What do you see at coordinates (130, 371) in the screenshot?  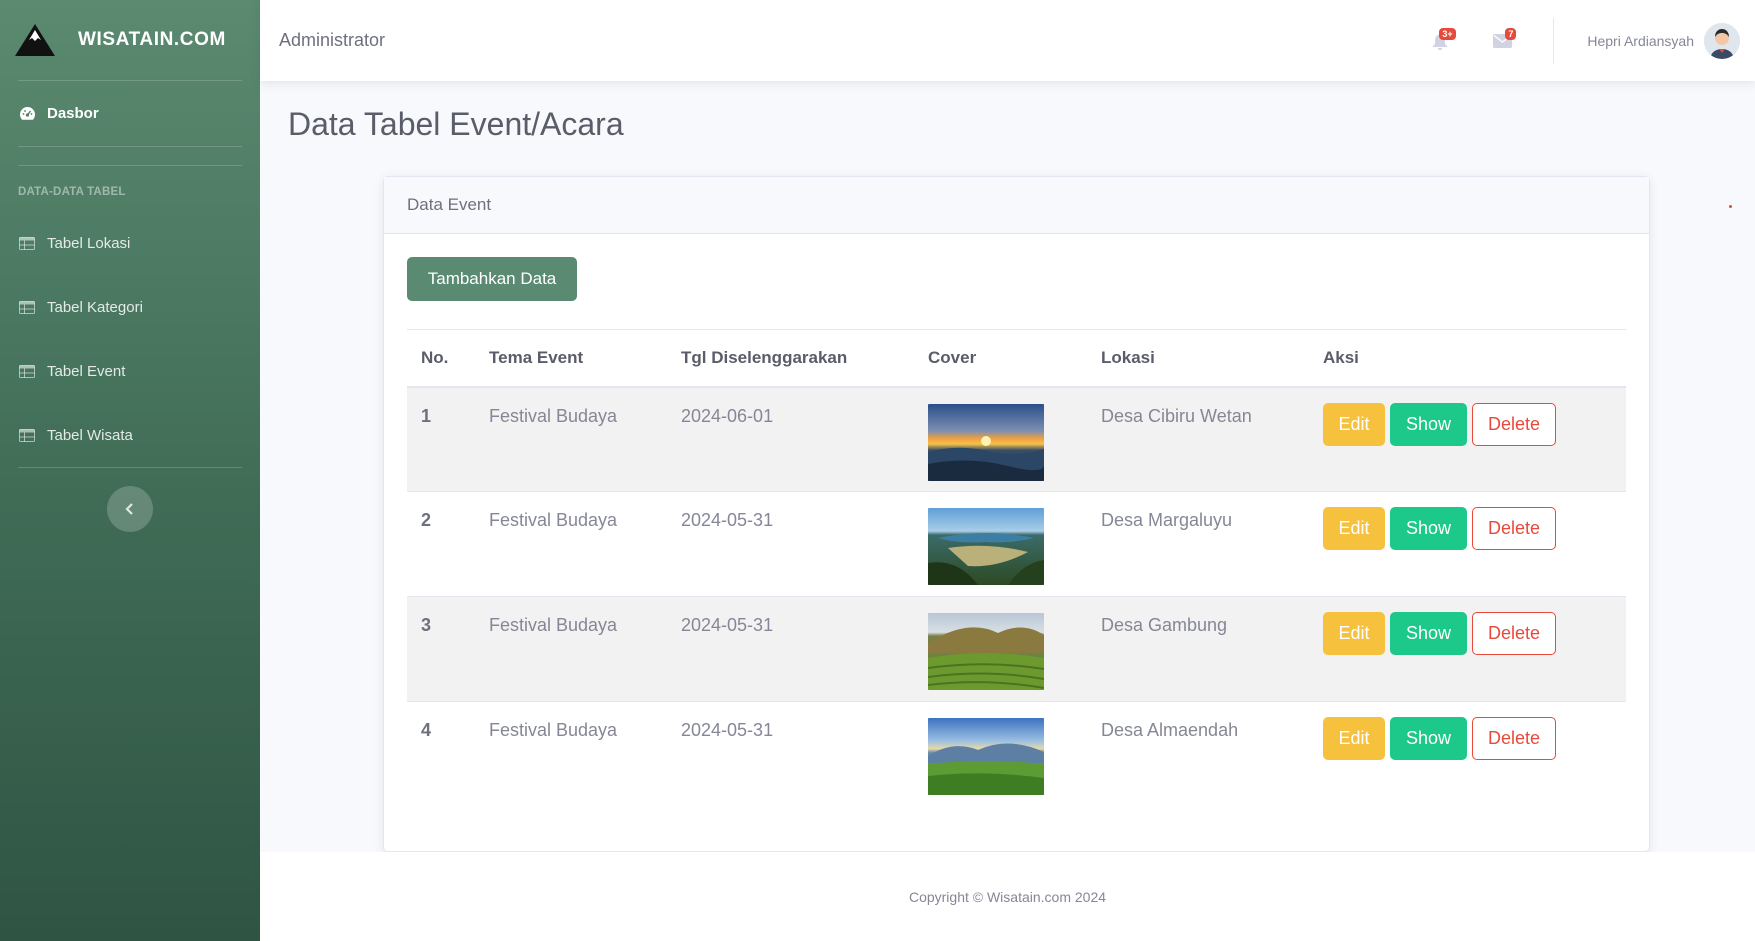 I see `sidebar-item-tabel-event: Tabel Event` at bounding box center [130, 371].